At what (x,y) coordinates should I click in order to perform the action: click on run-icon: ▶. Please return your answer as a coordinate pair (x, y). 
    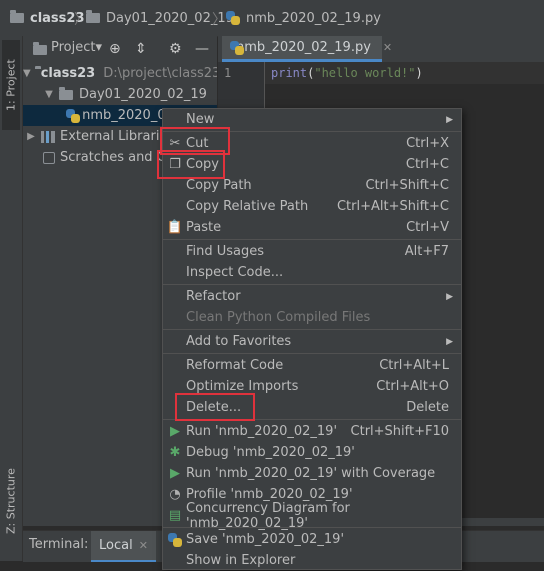
    Looking at the image, I should click on (175, 431).